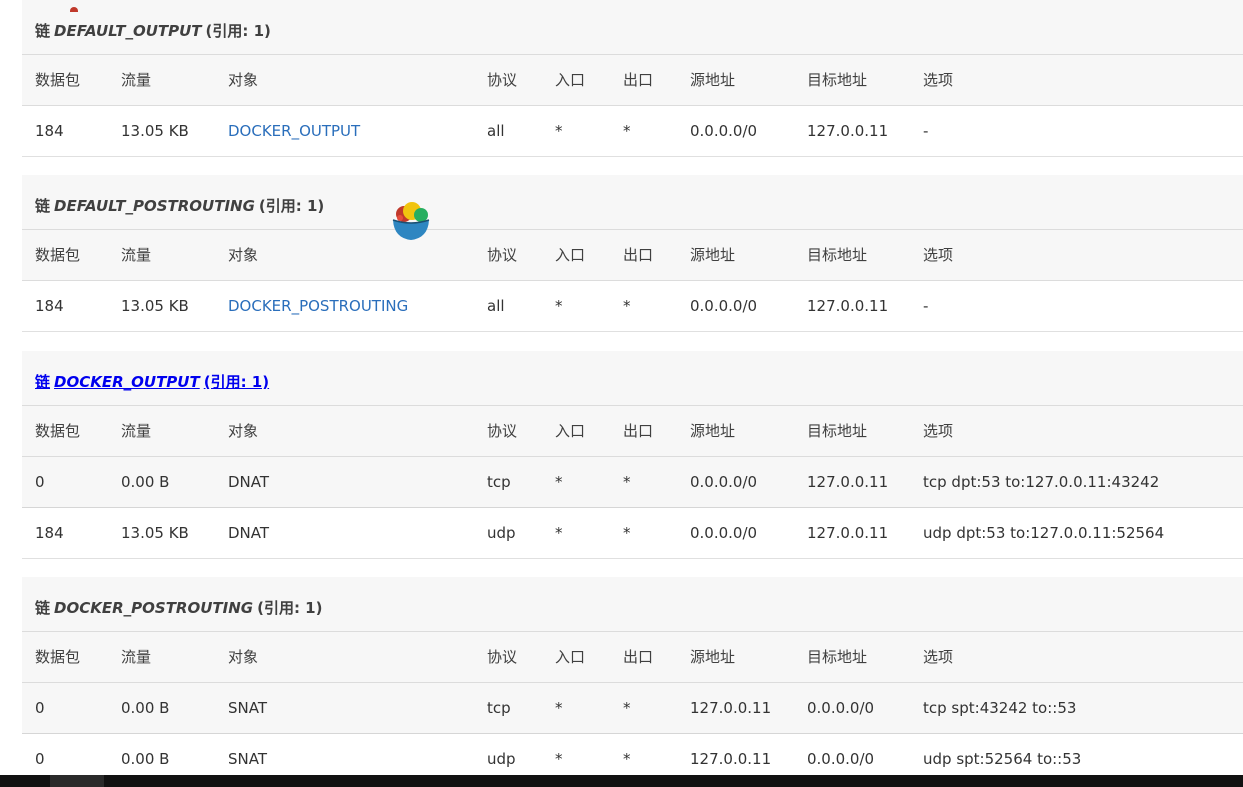  Describe the element at coordinates (1041, 482) in the screenshot. I see `cell-options: tcp dpt:53 to:127.0.0.11:43242` at that location.